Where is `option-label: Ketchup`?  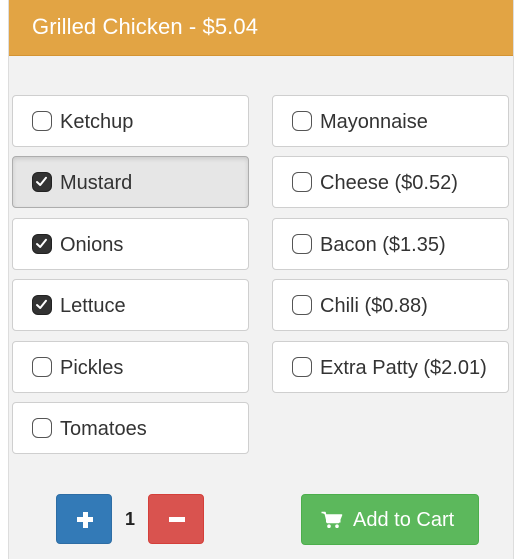
option-label: Ketchup is located at coordinates (97, 122).